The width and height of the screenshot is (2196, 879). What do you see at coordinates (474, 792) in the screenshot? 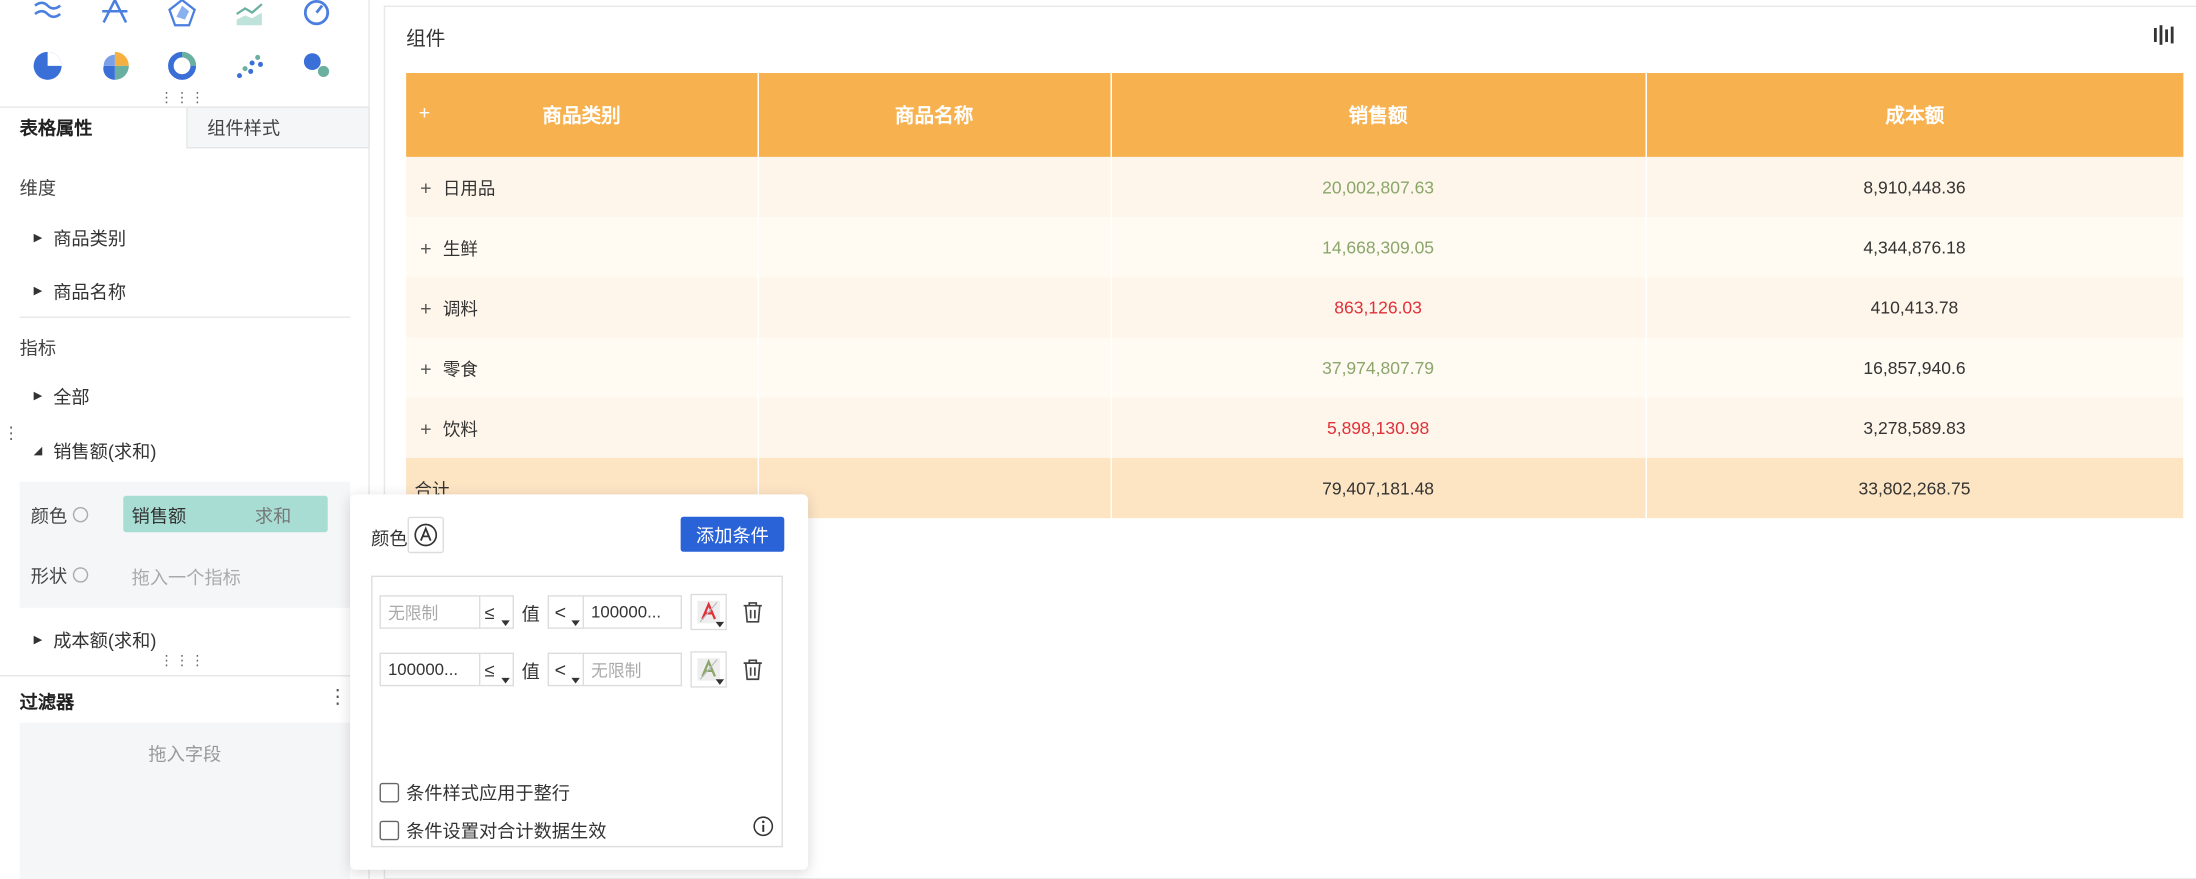
I see `apply-row-checkbox: 条件样式应用于整行` at bounding box center [474, 792].